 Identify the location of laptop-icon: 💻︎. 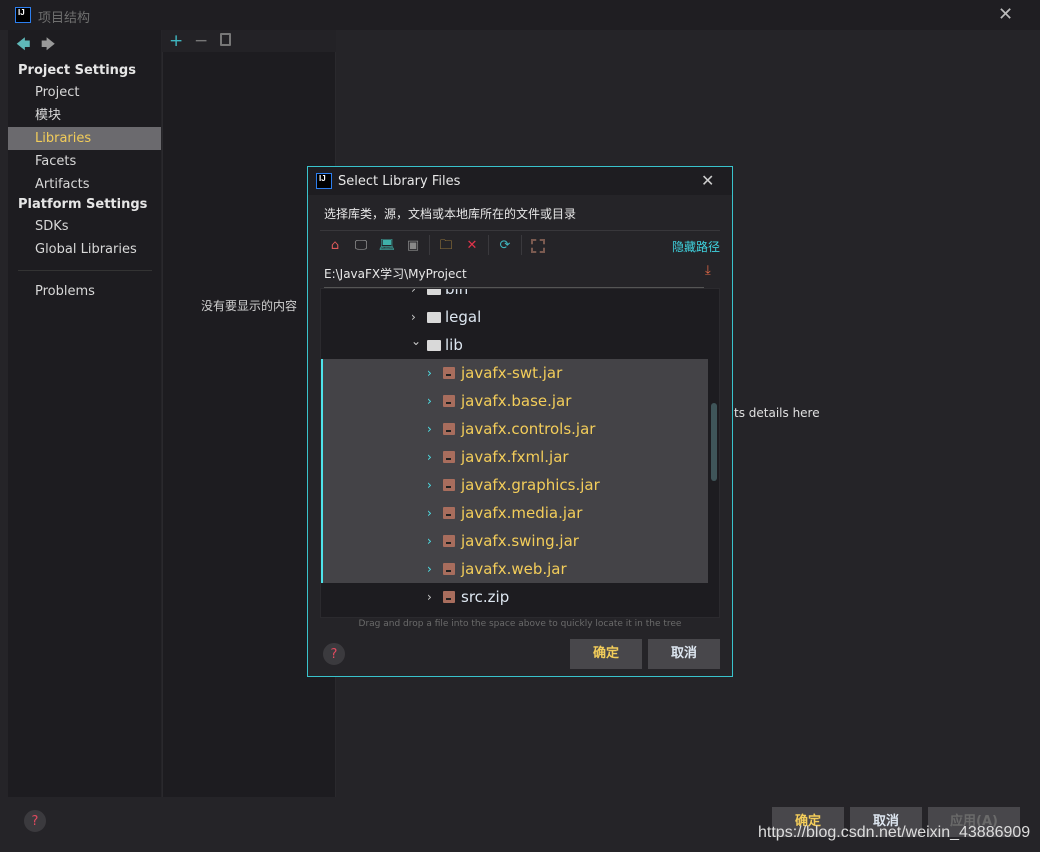
(387, 246).